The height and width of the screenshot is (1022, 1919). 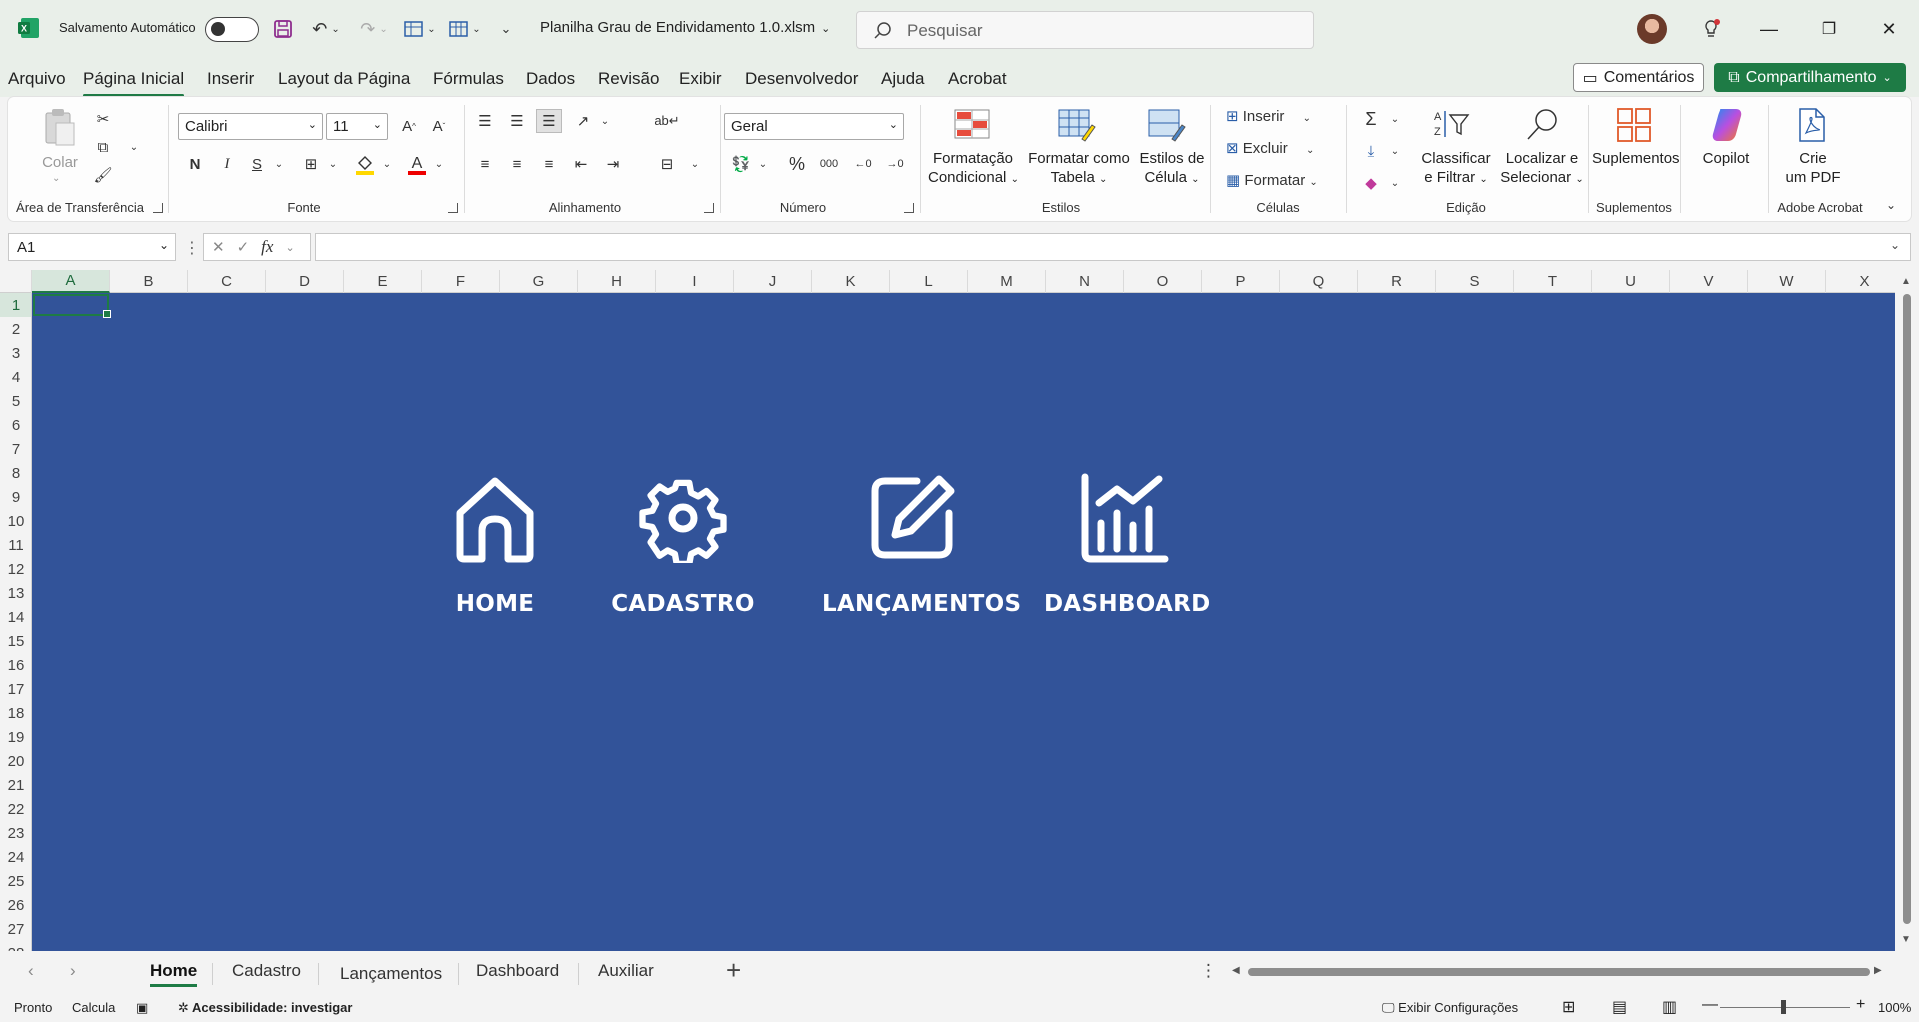 I want to click on row-header: 19, so click(x=15, y=737).